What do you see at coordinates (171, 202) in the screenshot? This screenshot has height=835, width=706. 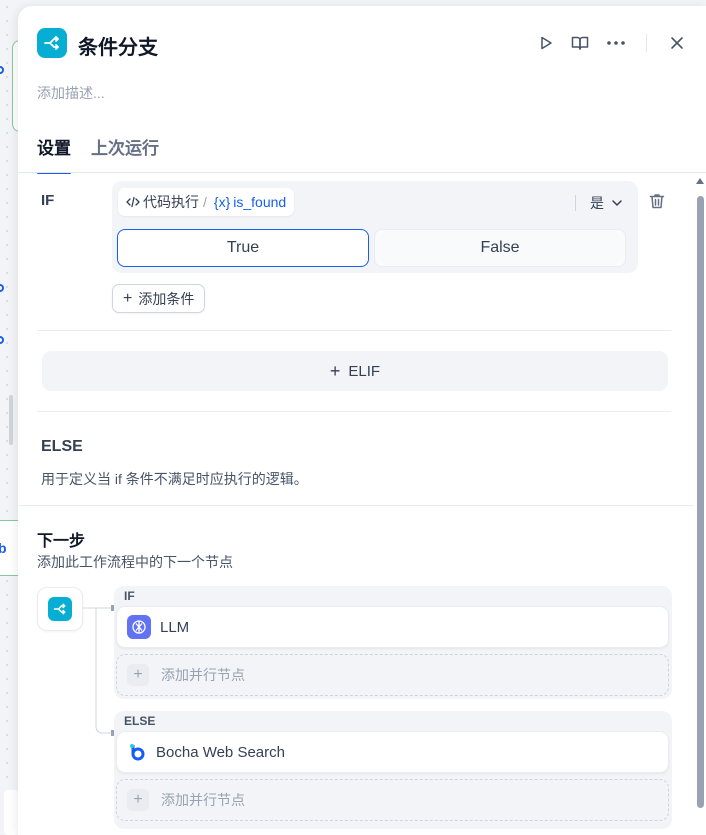 I see `source-node-name: 代码执行` at bounding box center [171, 202].